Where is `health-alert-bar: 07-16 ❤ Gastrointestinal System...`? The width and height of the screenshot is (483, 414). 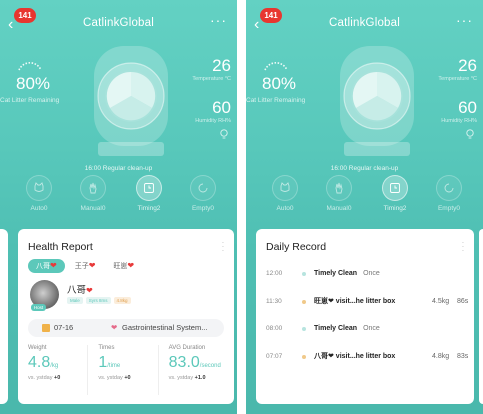
health-alert-bar: 07-16 ❤ Gastrointestinal System... is located at coordinates (126, 328).